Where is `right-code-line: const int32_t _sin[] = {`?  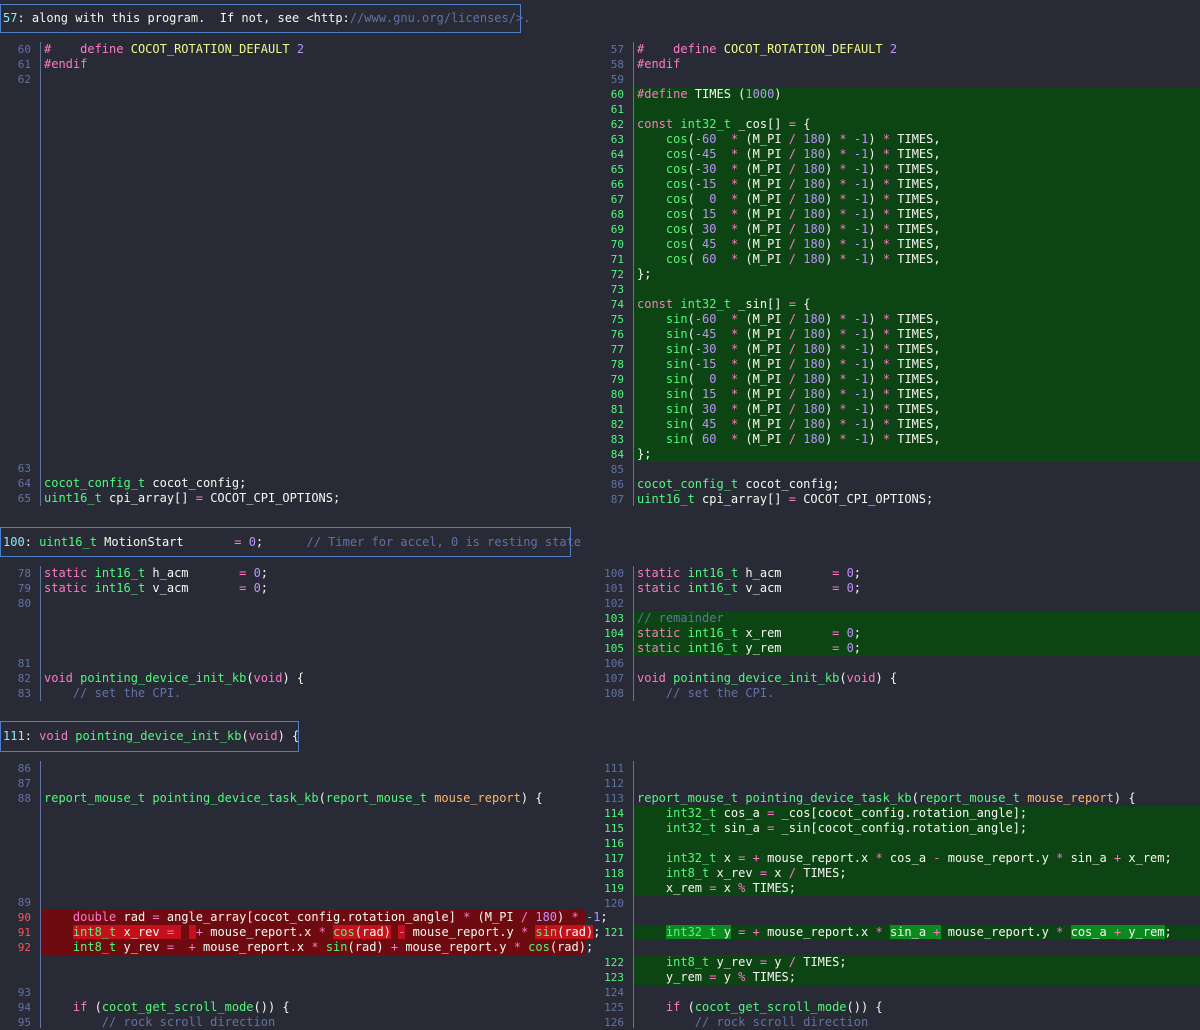 right-code-line: const int32_t _sin[] = { is located at coordinates (723, 304).